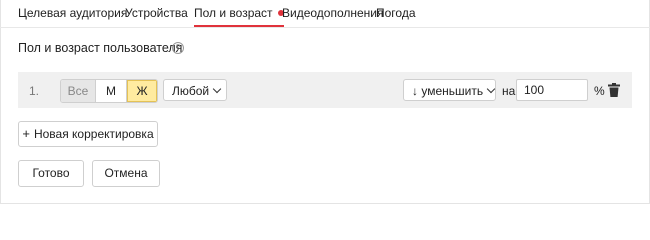 The width and height of the screenshot is (650, 240). I want to click on tab-weather: Погода, so click(396, 13).